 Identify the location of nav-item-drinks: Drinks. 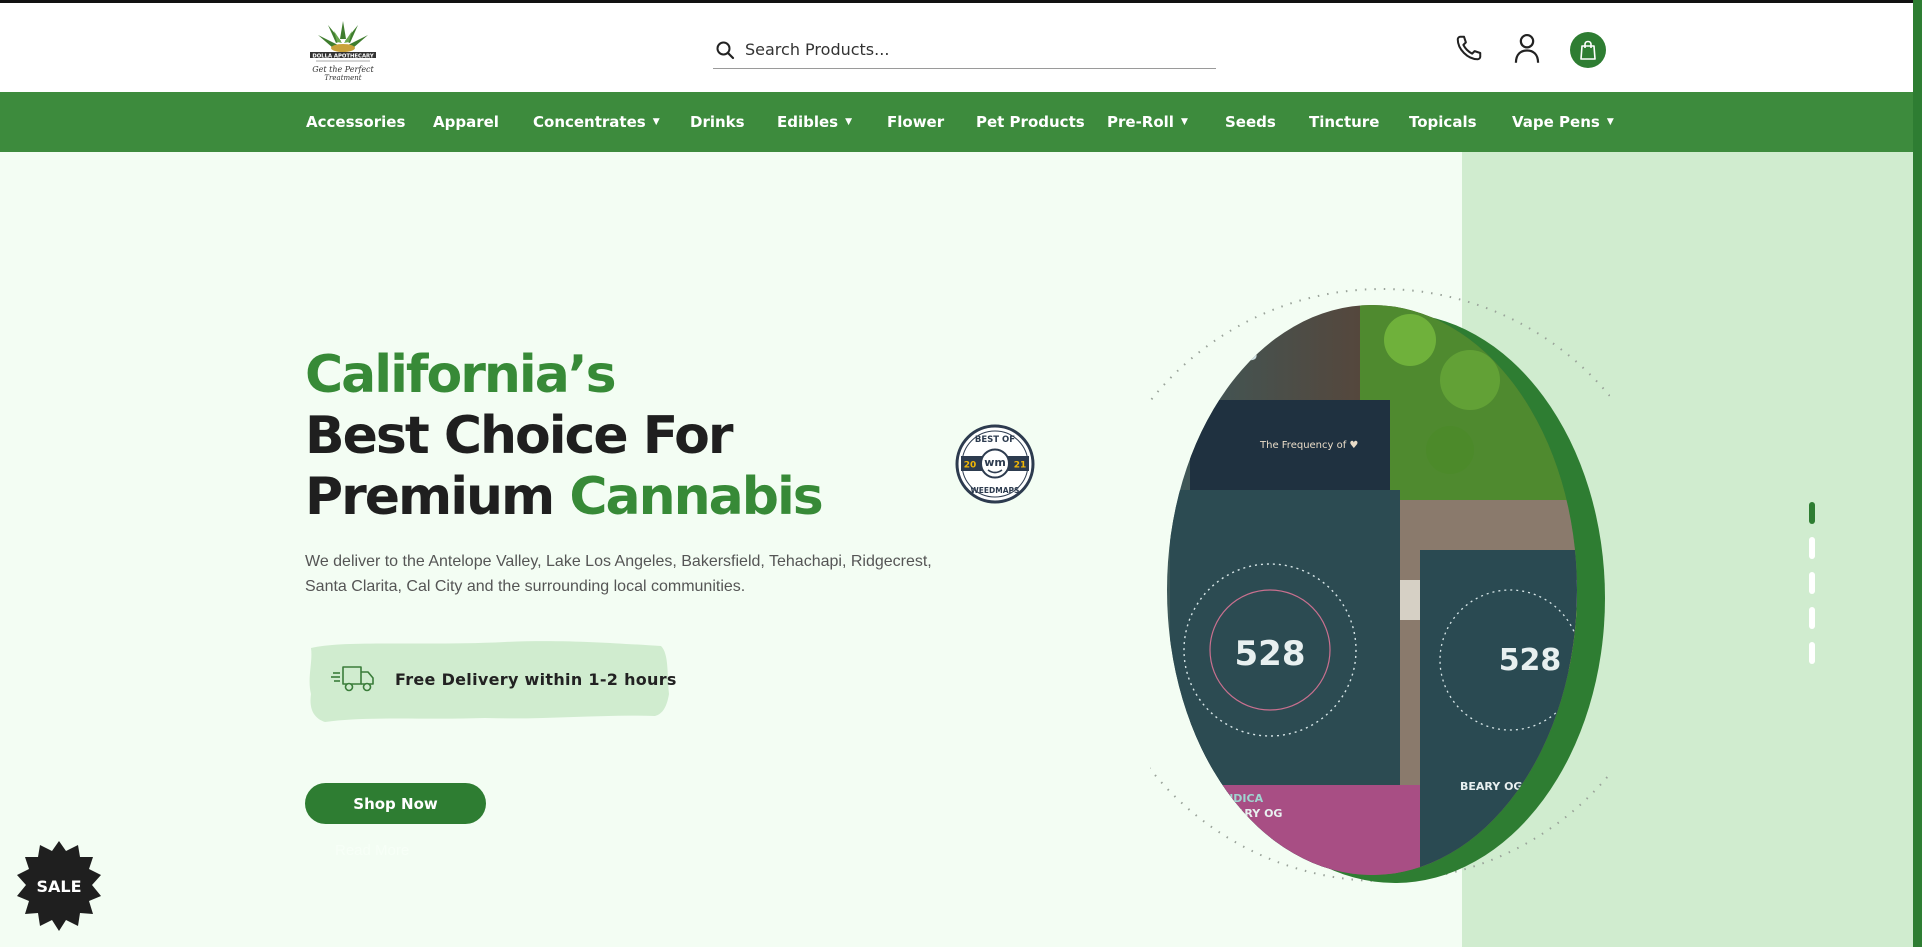
(717, 122).